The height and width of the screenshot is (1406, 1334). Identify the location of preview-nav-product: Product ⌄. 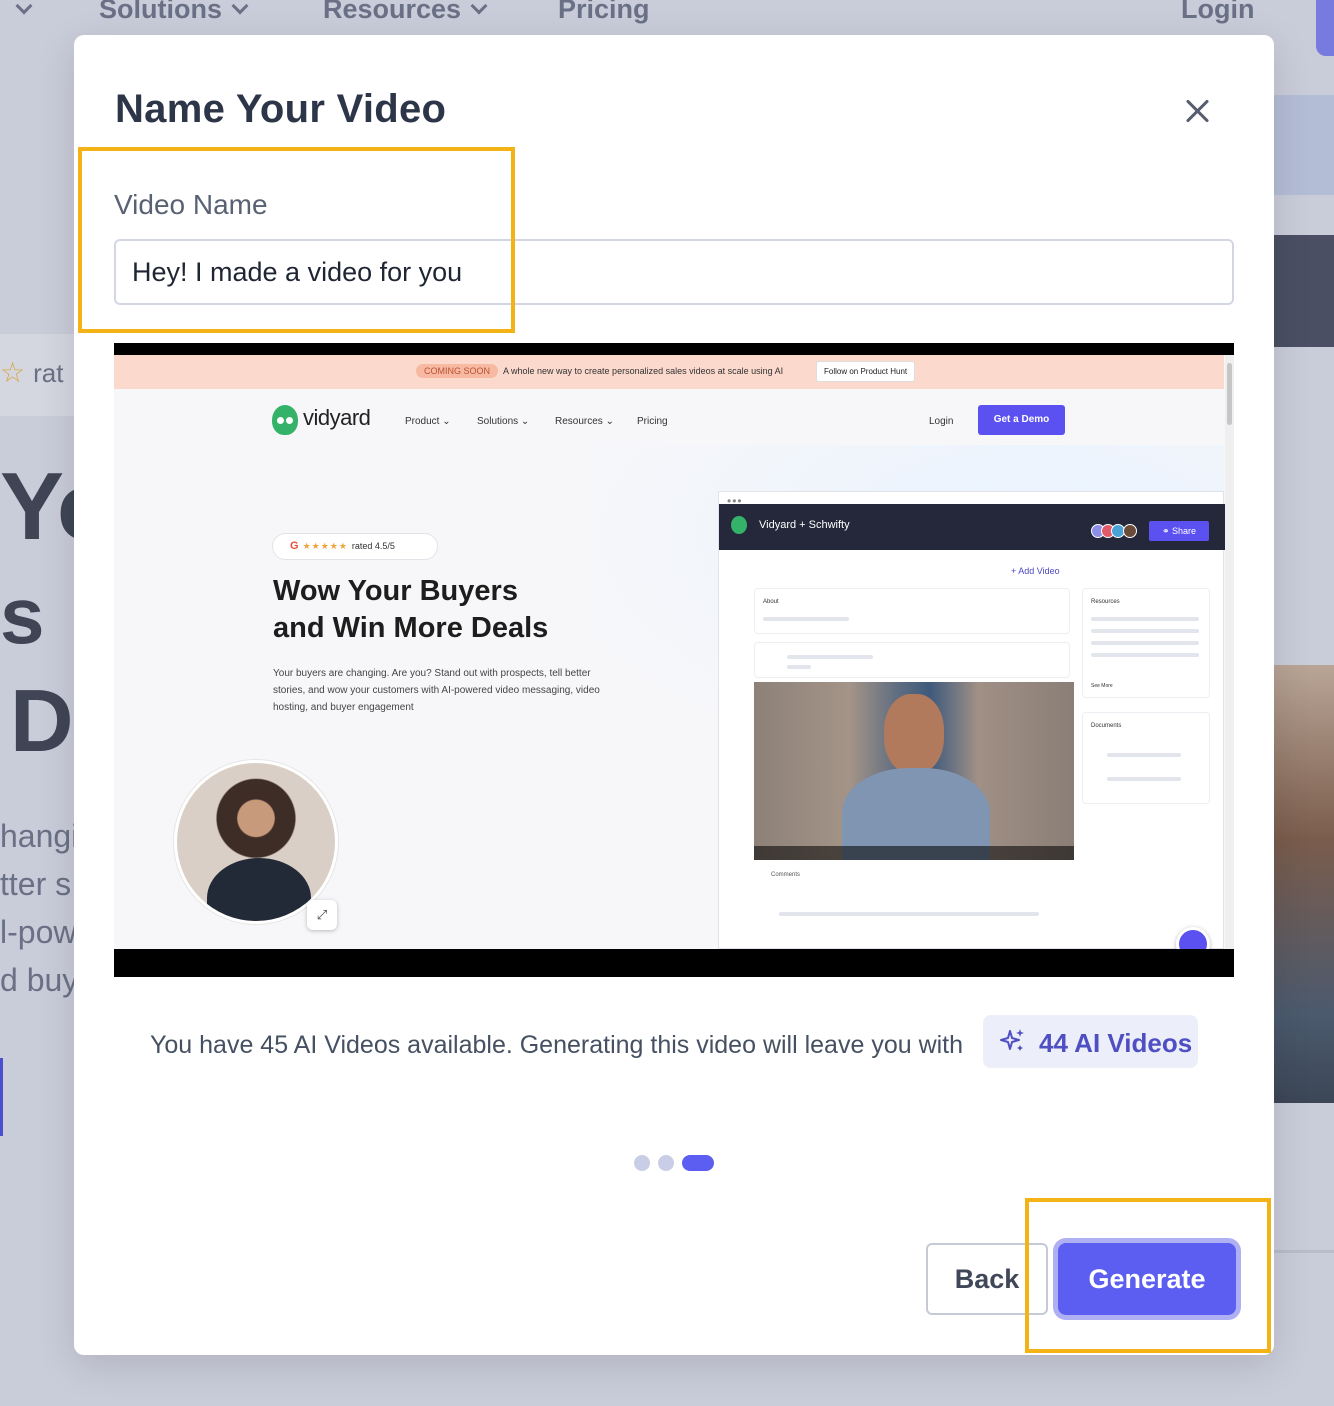
(428, 421).